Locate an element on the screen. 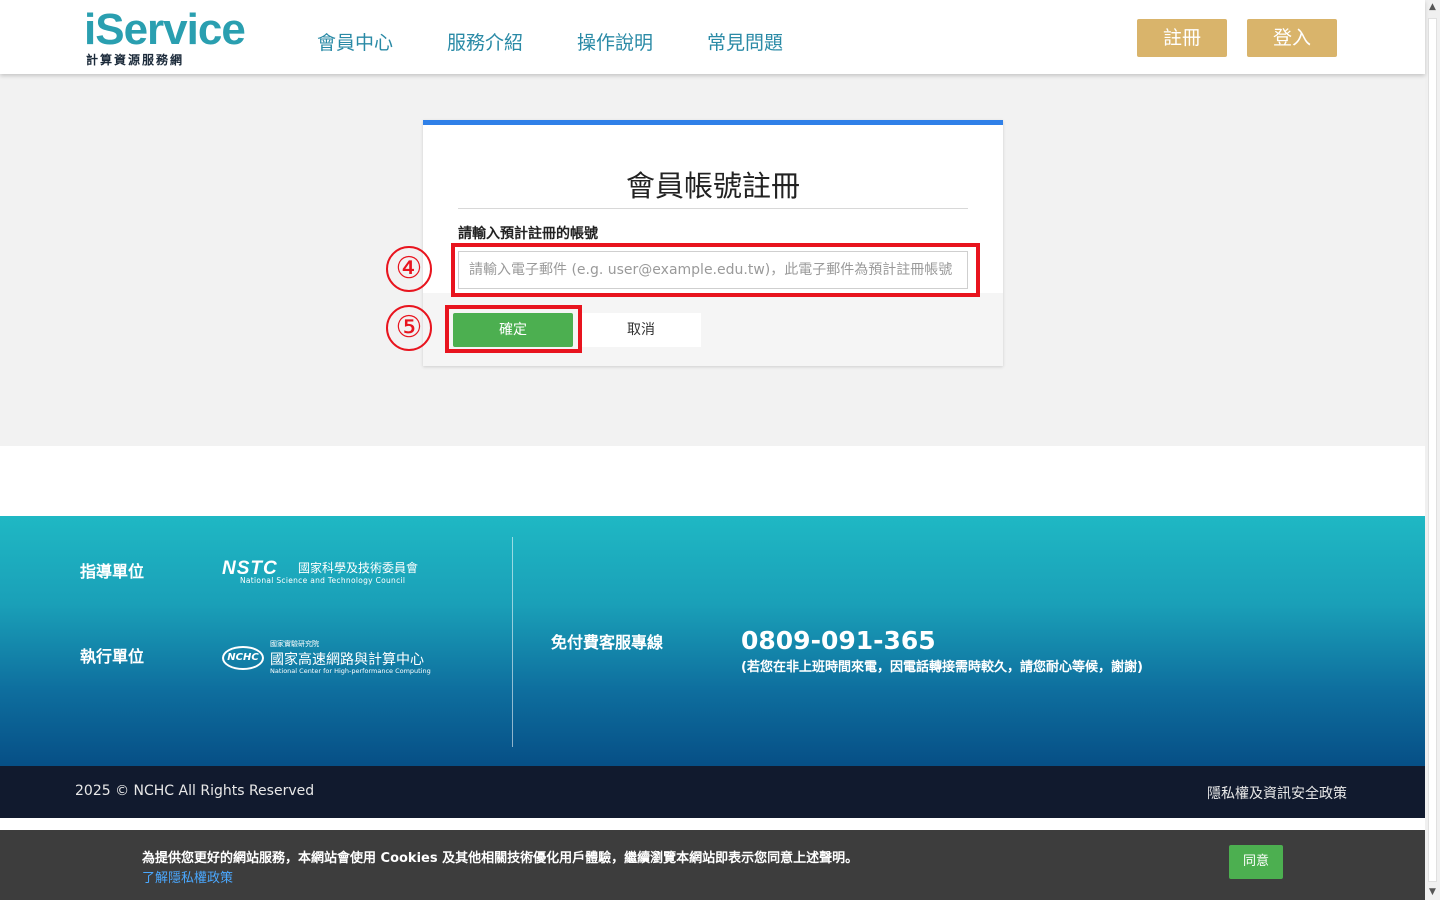 The image size is (1440, 900). cookie-privacy-link: 了解隱私權政策 is located at coordinates (187, 876).